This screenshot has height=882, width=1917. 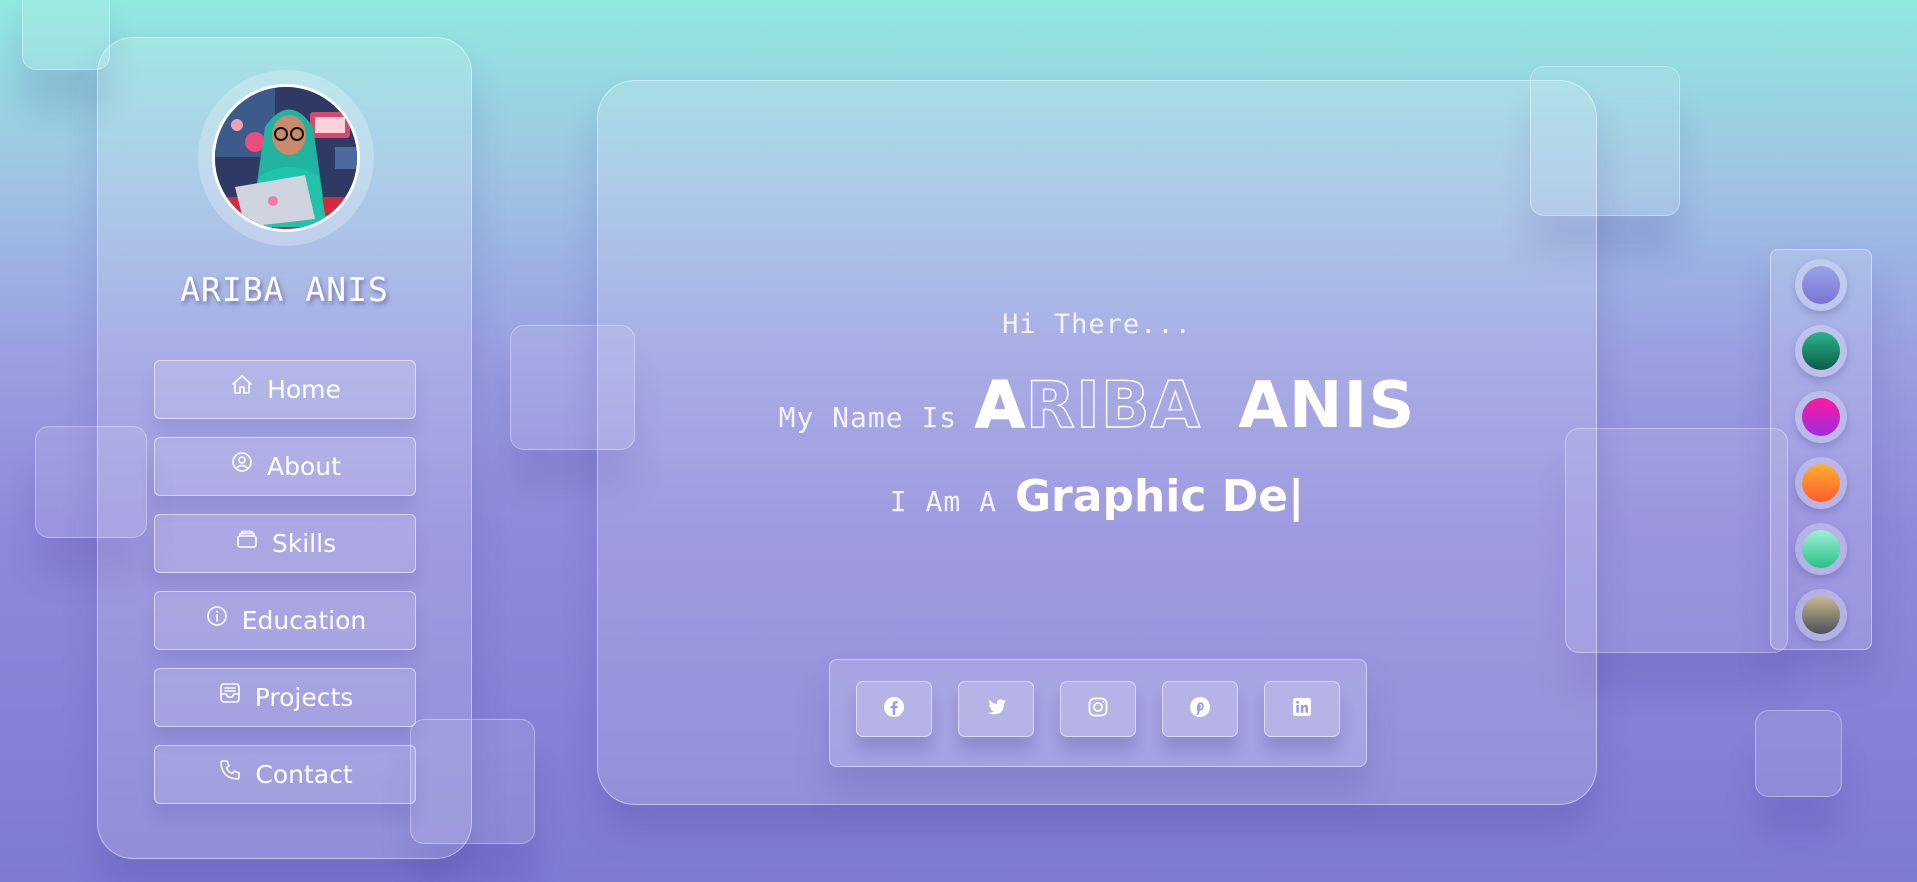 I want to click on facebook-button, so click(x=894, y=709).